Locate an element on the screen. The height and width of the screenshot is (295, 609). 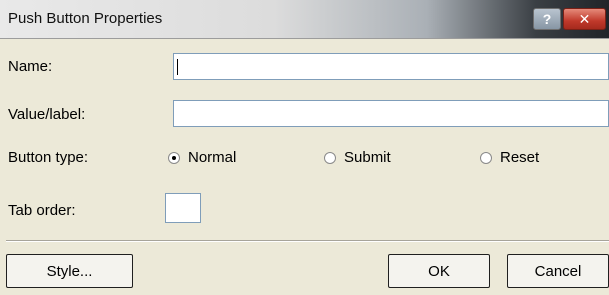
window-title: Push Button Properties is located at coordinates (85, 18).